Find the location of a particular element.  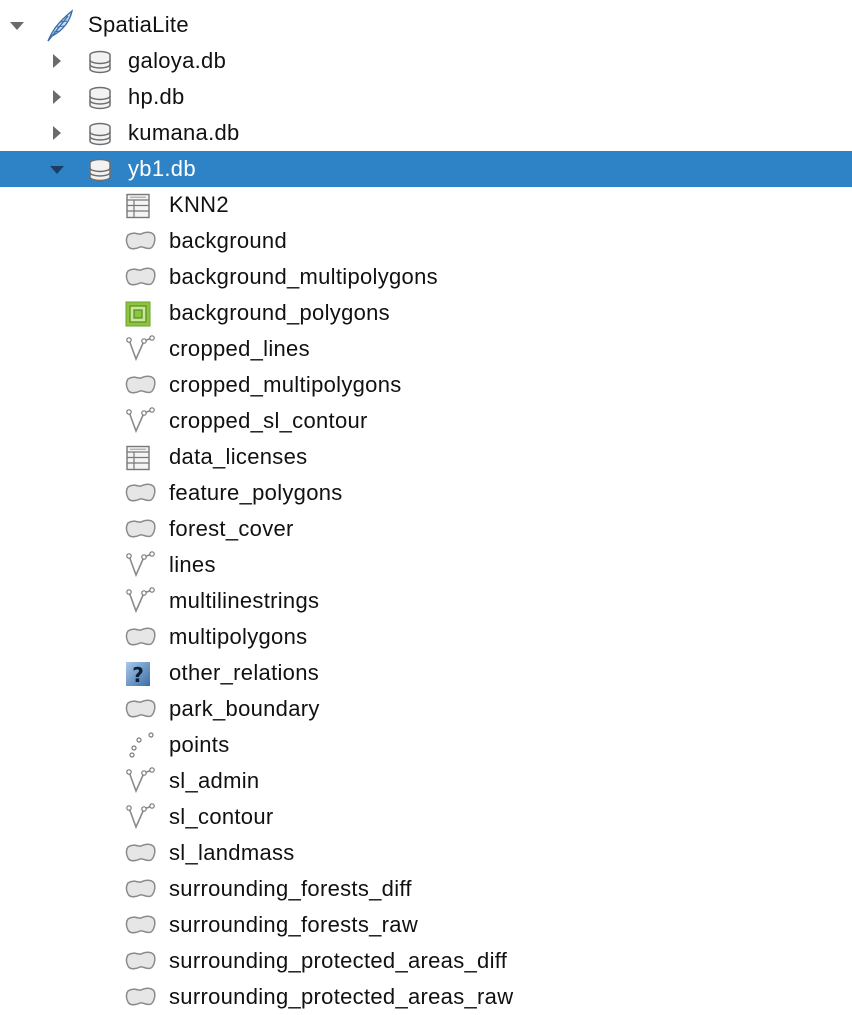

tree-item-label: points is located at coordinates (199, 744).